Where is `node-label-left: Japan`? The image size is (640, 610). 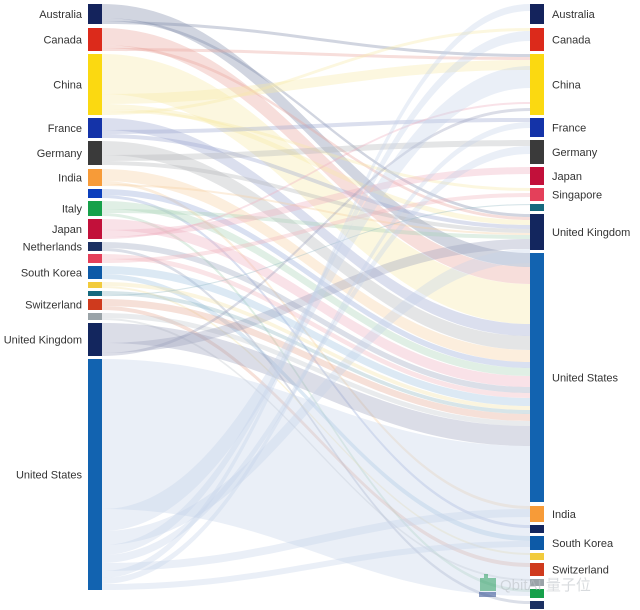 node-label-left: Japan is located at coordinates (67, 230).